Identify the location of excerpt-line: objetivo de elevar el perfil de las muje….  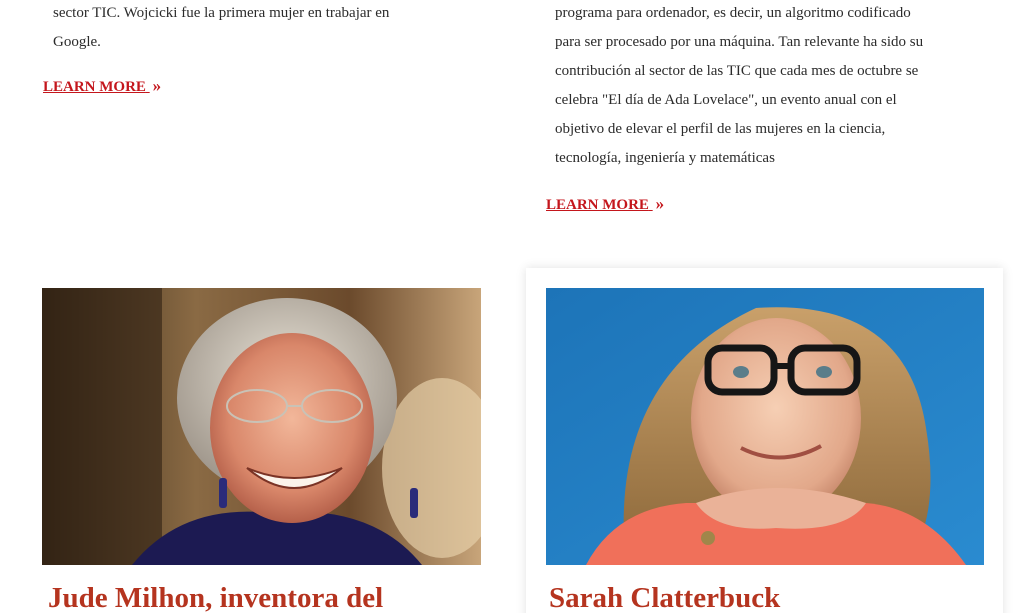
(720, 129).